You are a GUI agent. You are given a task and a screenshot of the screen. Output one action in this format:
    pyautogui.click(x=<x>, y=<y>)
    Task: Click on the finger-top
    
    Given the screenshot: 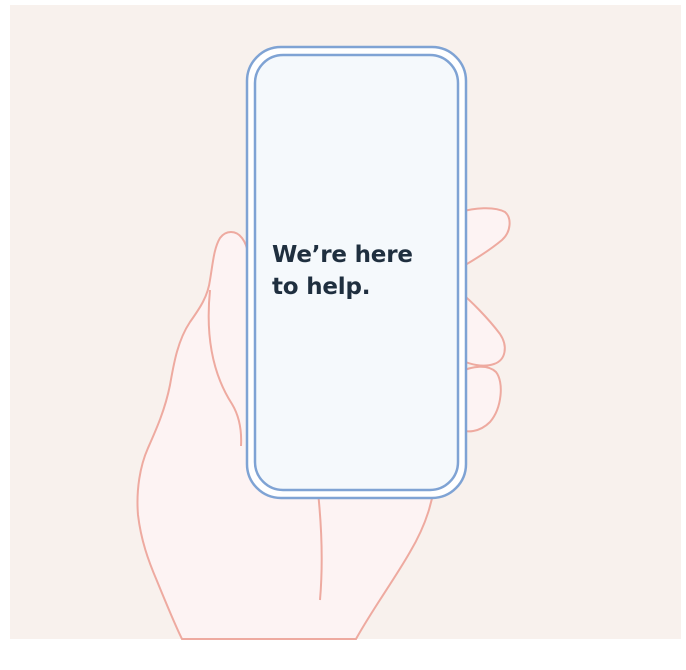 What is the action you would take?
    pyautogui.click(x=485, y=238)
    